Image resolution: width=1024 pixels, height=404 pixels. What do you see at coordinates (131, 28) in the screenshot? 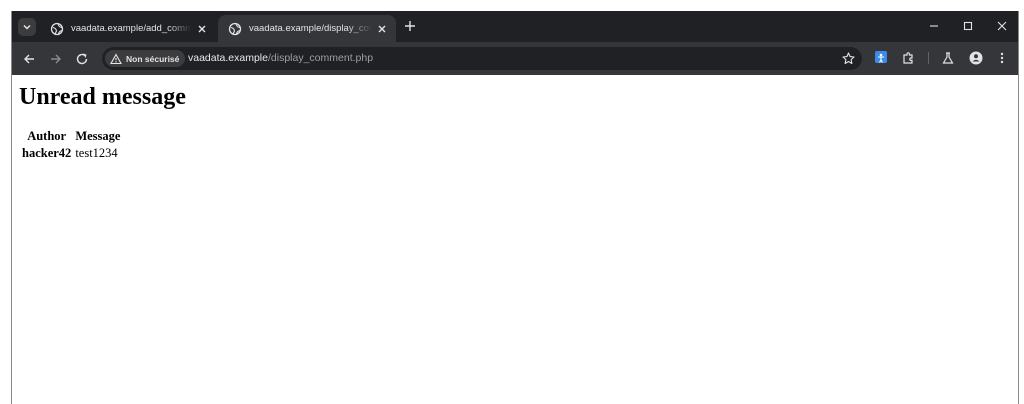
I see `tab-title: vaadata.example/add_comment` at bounding box center [131, 28].